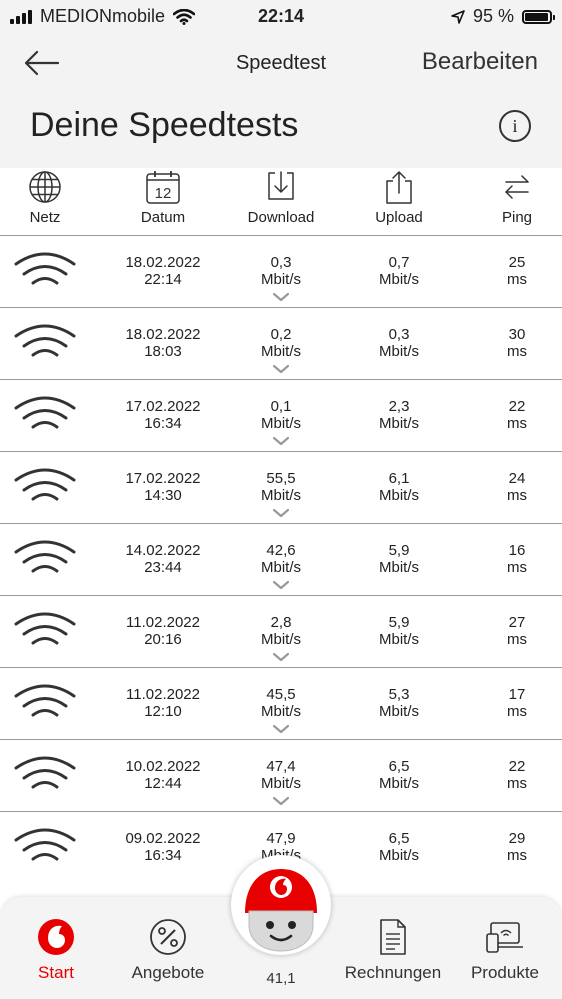  Describe the element at coordinates (517, 478) in the screenshot. I see `ping-value: 24` at that location.